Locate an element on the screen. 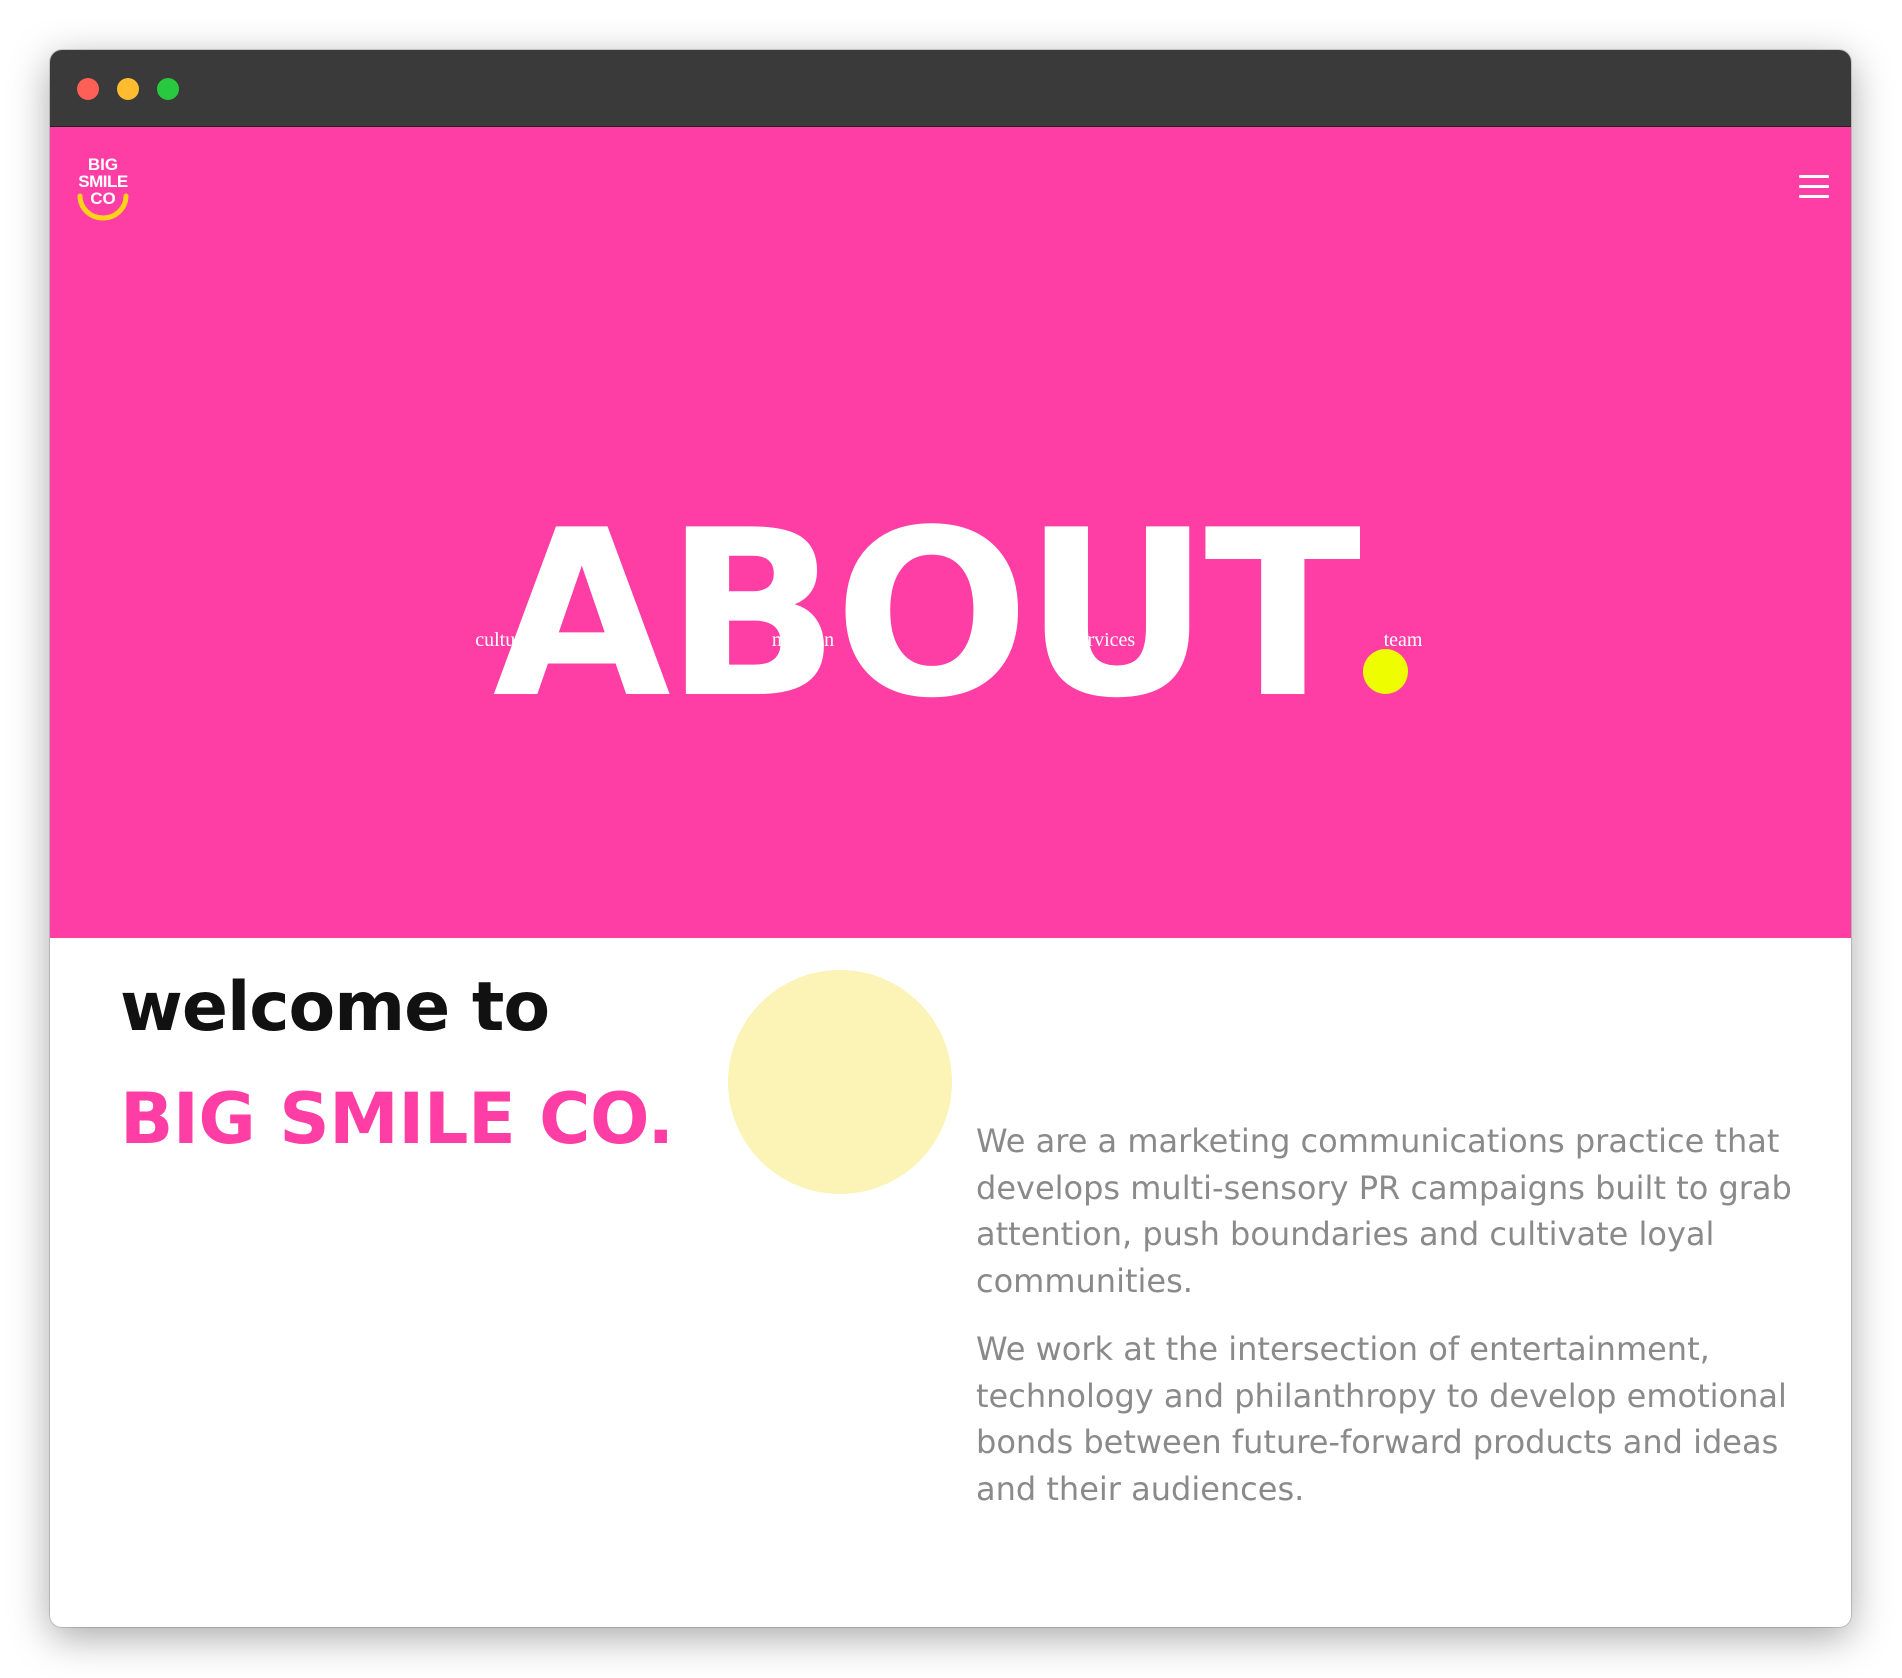 The image size is (1902, 1678). page-title-text: ABOUT is located at coordinates (926, 616).